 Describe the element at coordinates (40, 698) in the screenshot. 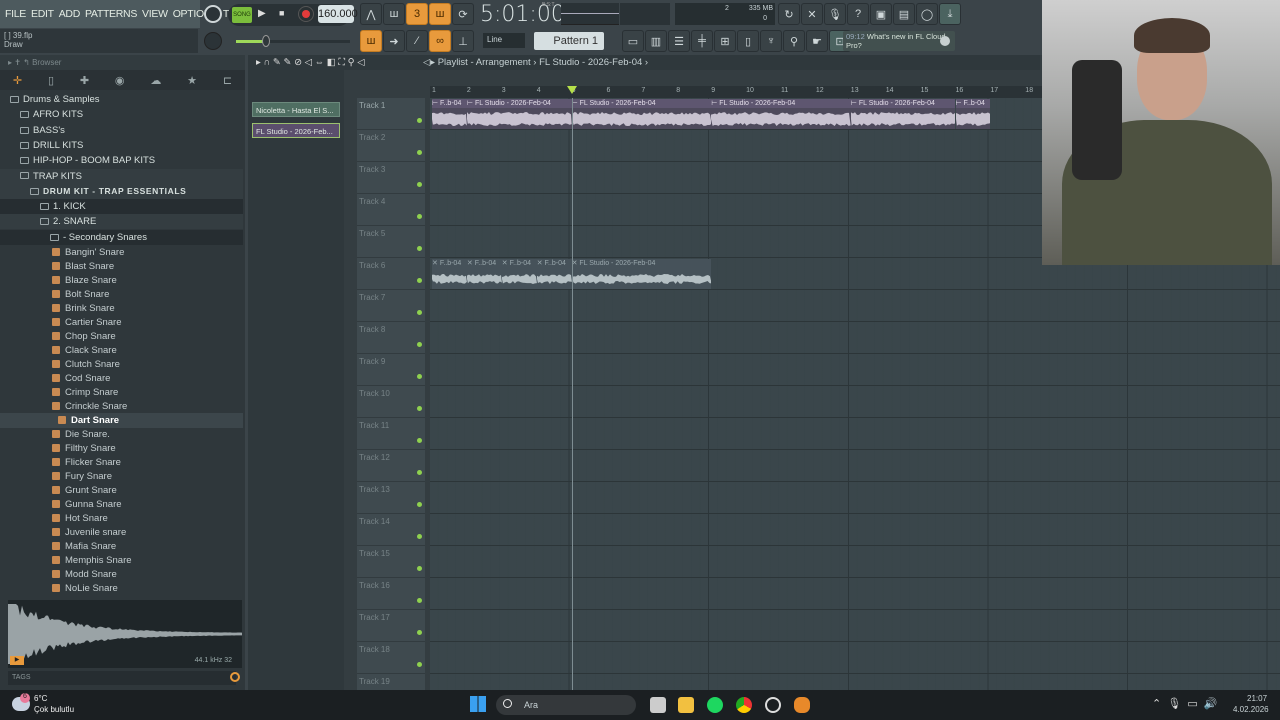

I see `weather-temp: 6°C` at that location.